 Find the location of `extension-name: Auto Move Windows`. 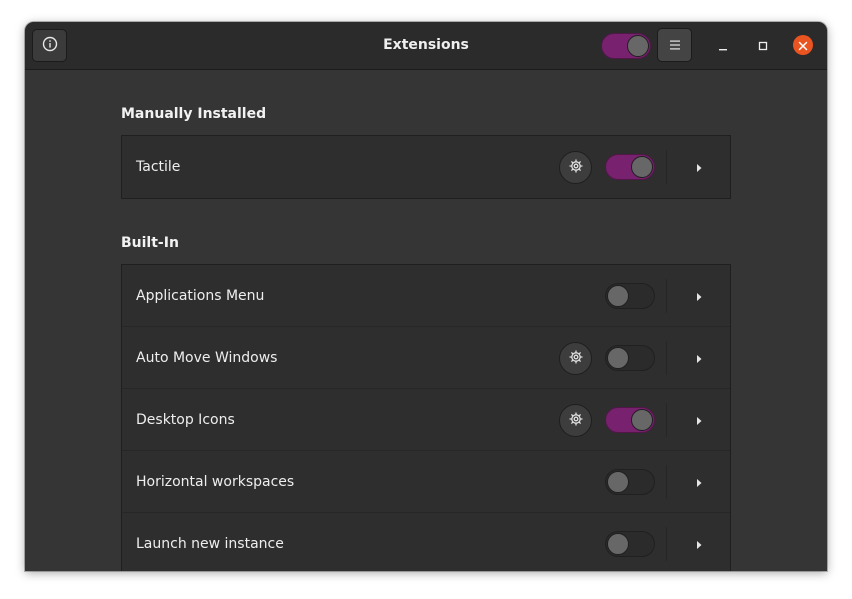

extension-name: Auto Move Windows is located at coordinates (207, 358).